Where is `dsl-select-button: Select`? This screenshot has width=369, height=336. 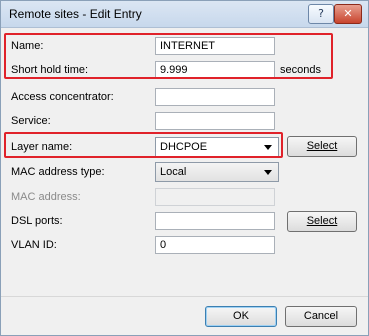
dsl-select-button: Select is located at coordinates (322, 221).